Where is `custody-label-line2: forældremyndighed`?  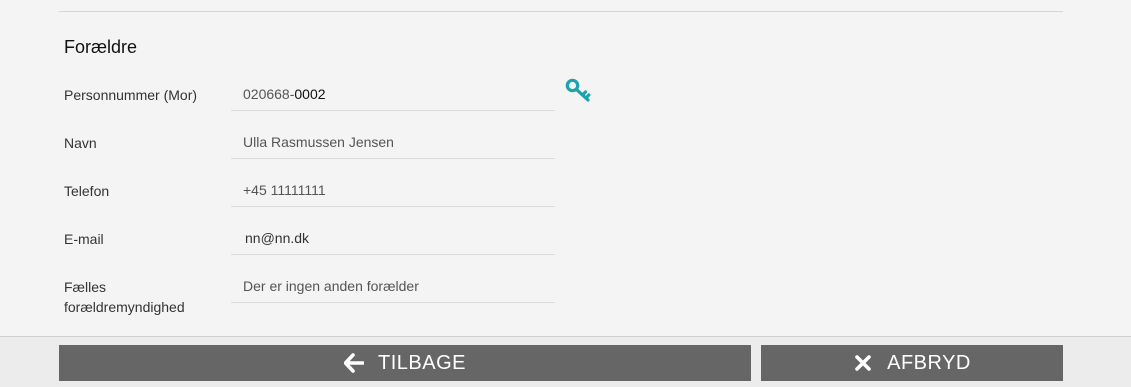
custody-label-line2: forældremyndighed is located at coordinates (124, 307).